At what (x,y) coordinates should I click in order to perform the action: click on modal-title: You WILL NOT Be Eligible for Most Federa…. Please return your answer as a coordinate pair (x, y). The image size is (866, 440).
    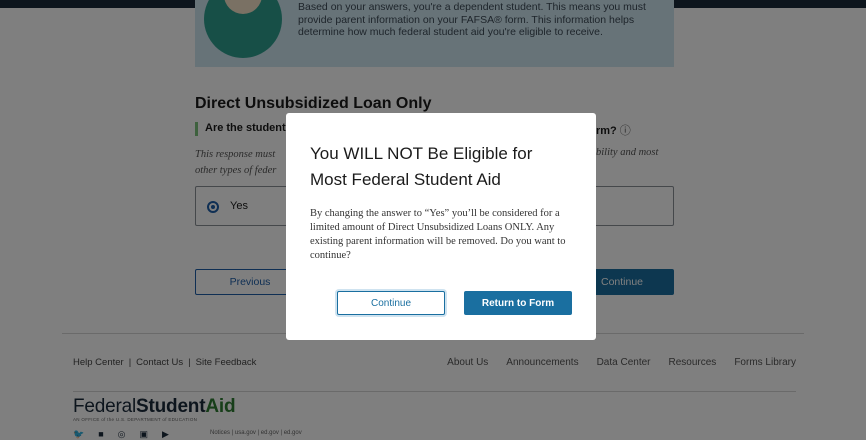
    Looking at the image, I should click on (421, 166).